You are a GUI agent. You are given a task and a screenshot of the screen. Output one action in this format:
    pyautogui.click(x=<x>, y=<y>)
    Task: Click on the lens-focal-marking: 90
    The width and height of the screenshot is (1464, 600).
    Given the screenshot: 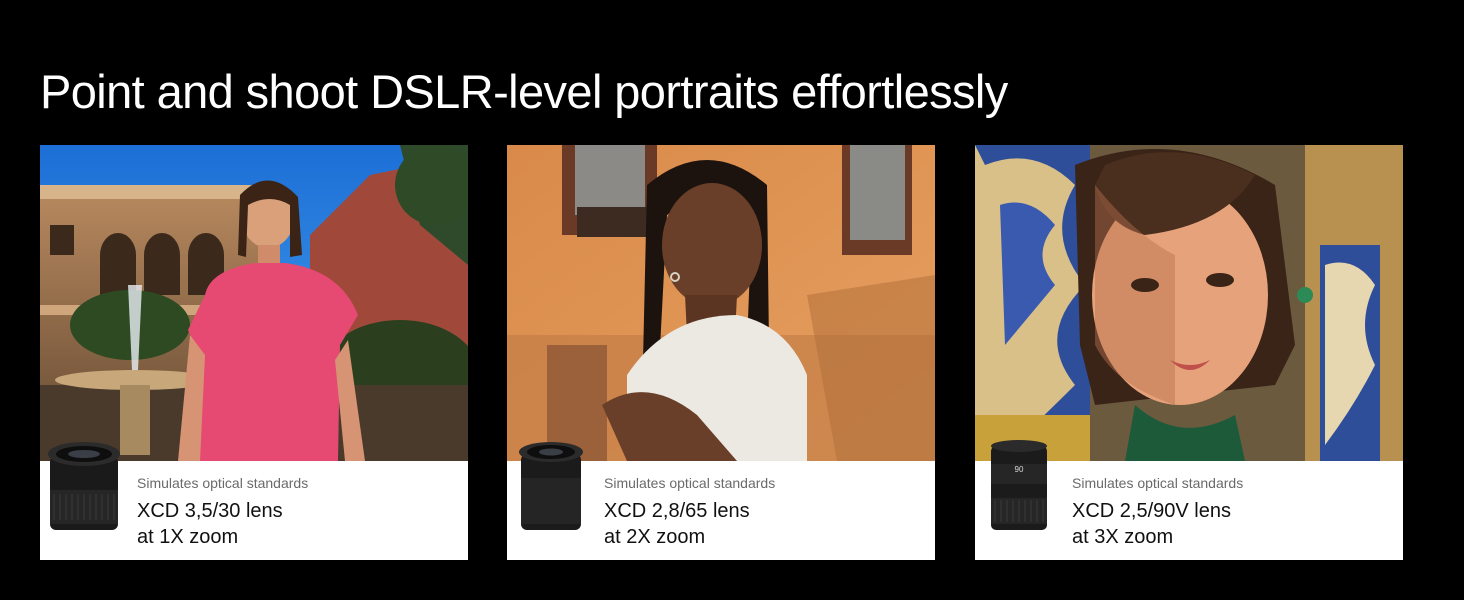 What is the action you would take?
    pyautogui.click(x=1019, y=469)
    